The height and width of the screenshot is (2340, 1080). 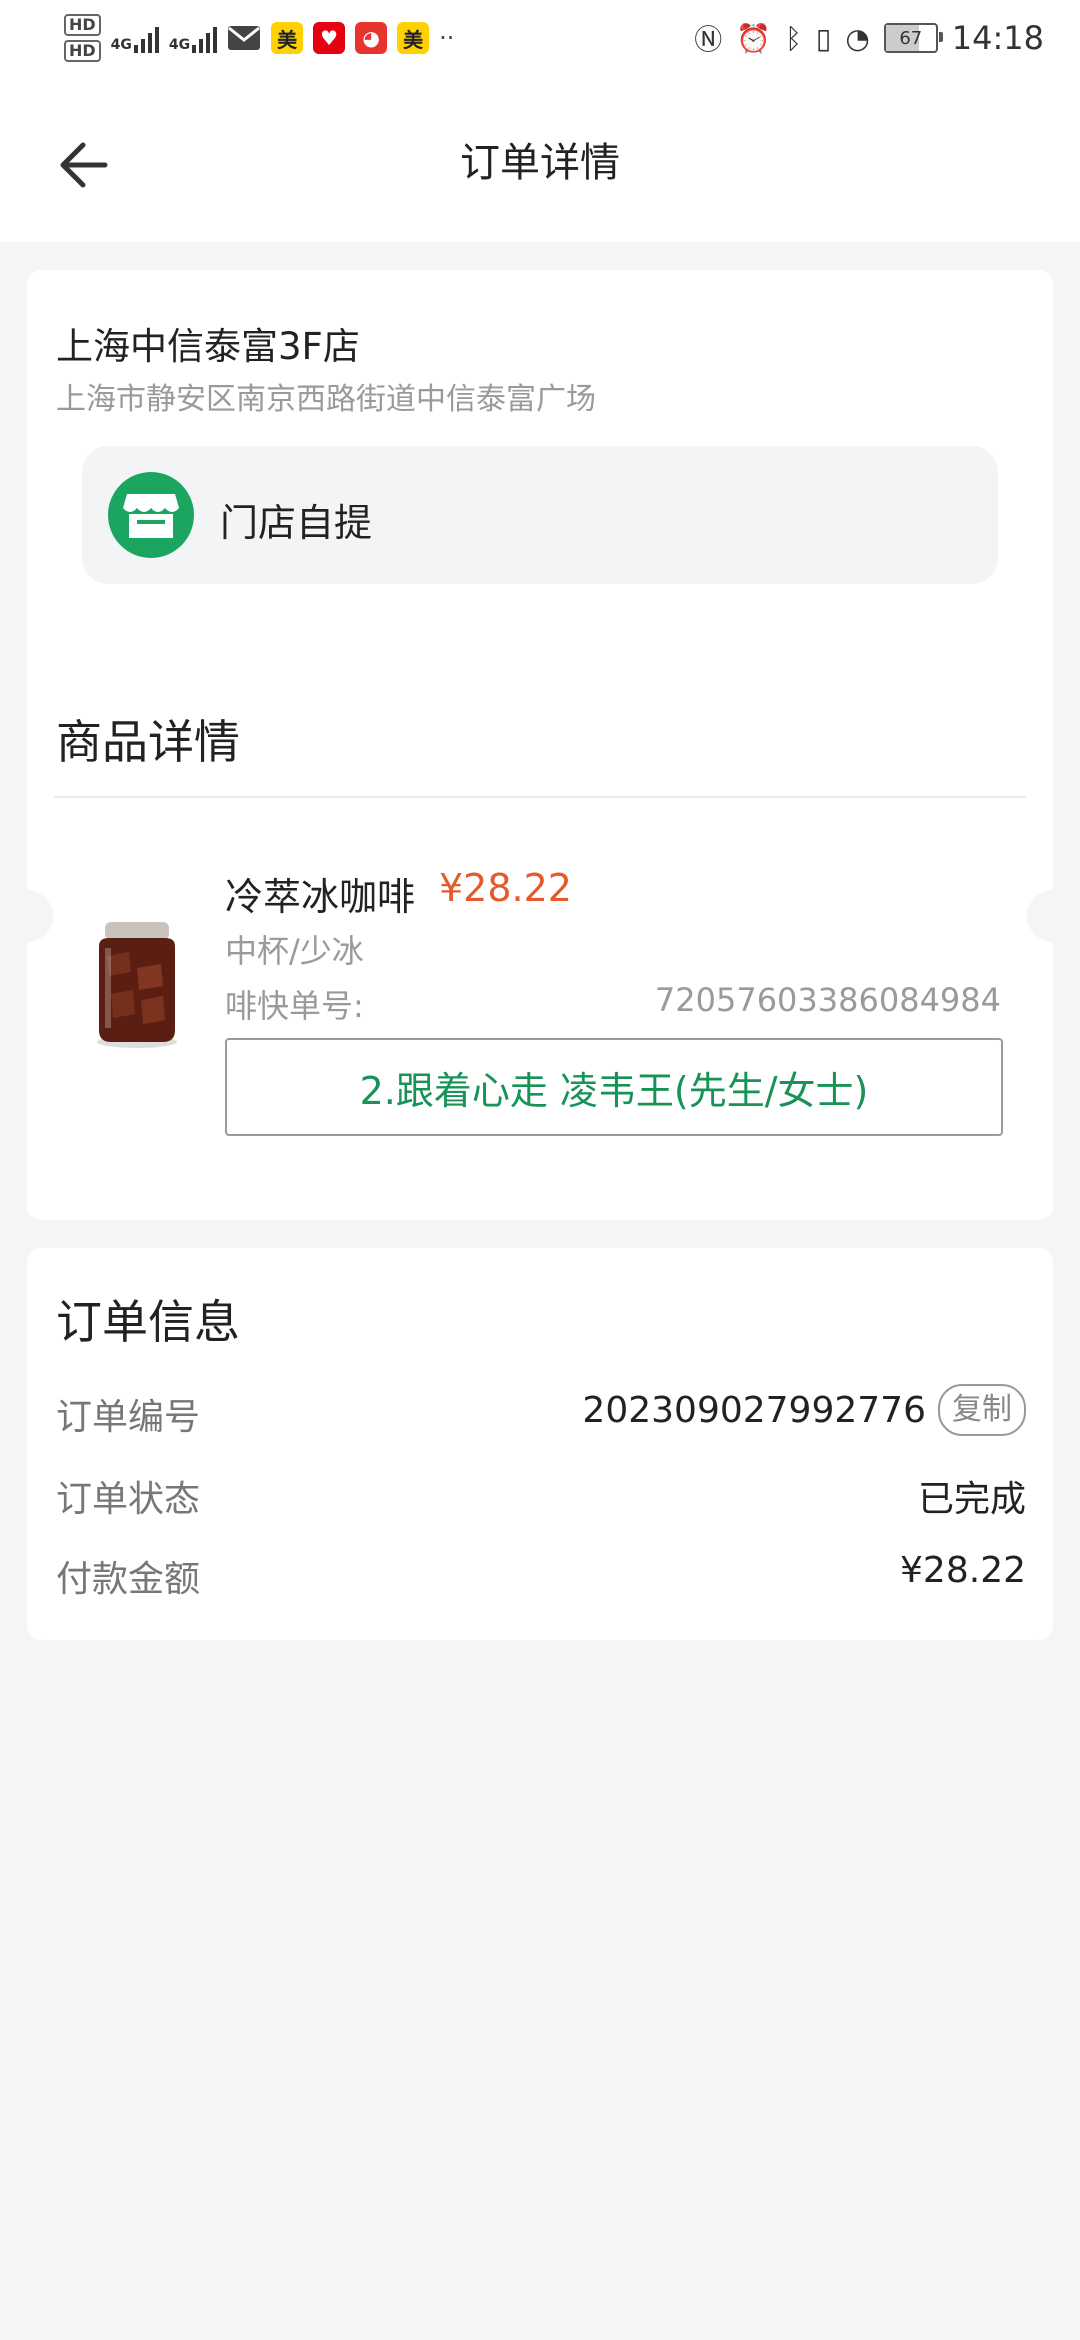 What do you see at coordinates (320, 897) in the screenshot?
I see `product-name: 冷萃冰咖啡` at bounding box center [320, 897].